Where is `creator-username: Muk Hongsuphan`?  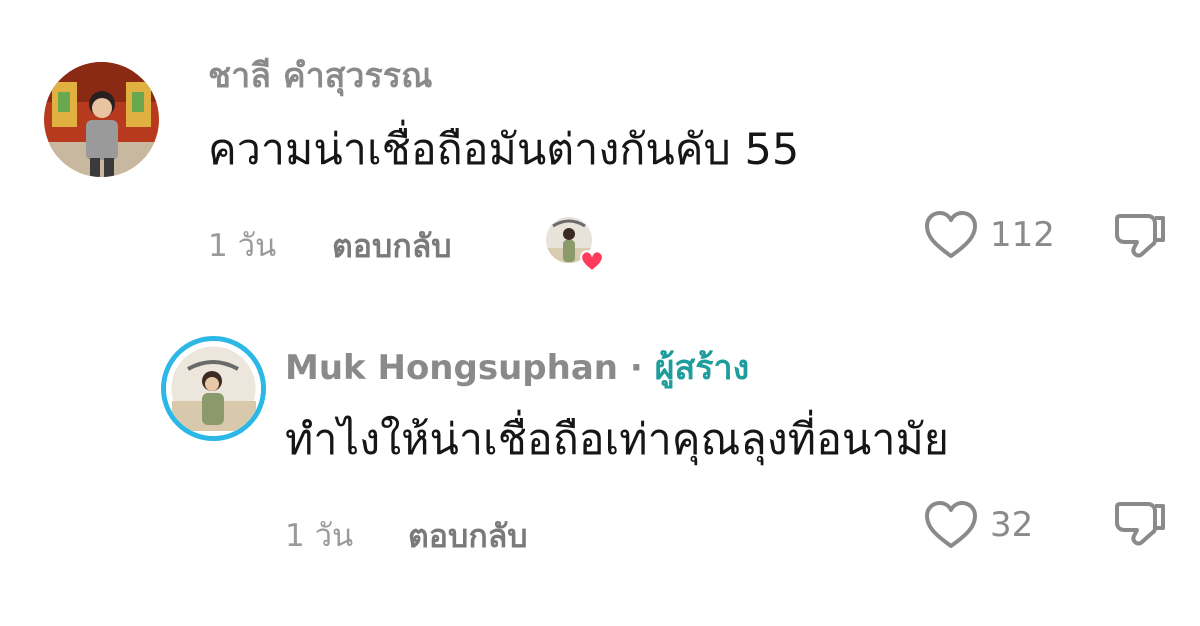 creator-username: Muk Hongsuphan is located at coordinates (451, 368).